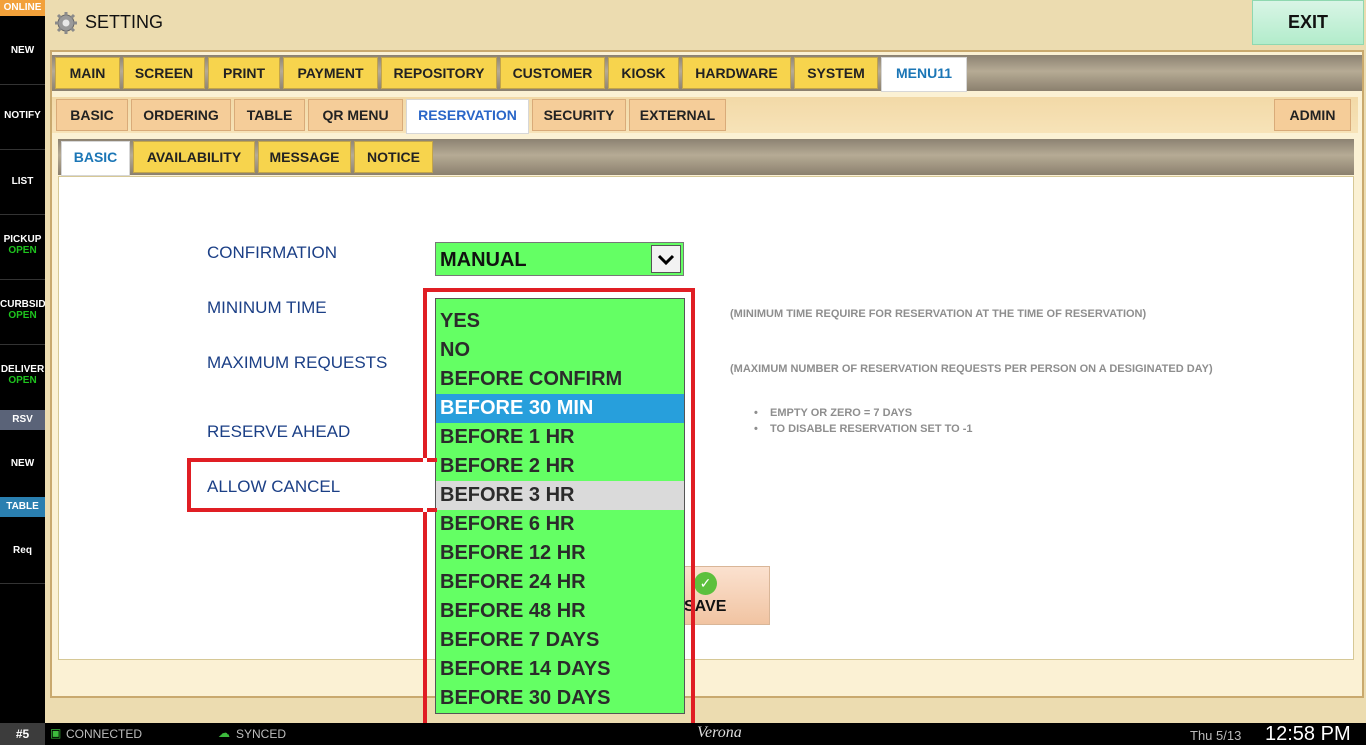 This screenshot has width=1366, height=745. What do you see at coordinates (643, 73) in the screenshot?
I see `tab-kiosk: KIOSK` at bounding box center [643, 73].